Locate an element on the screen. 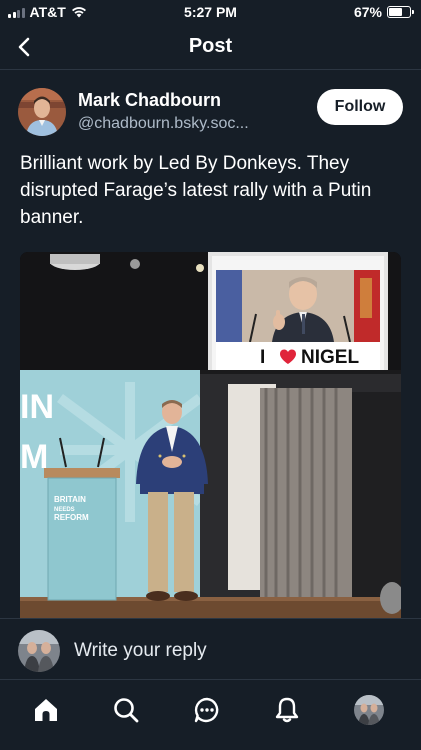 The image size is (421, 750). lectern-line-3: REFORM is located at coordinates (71, 517).